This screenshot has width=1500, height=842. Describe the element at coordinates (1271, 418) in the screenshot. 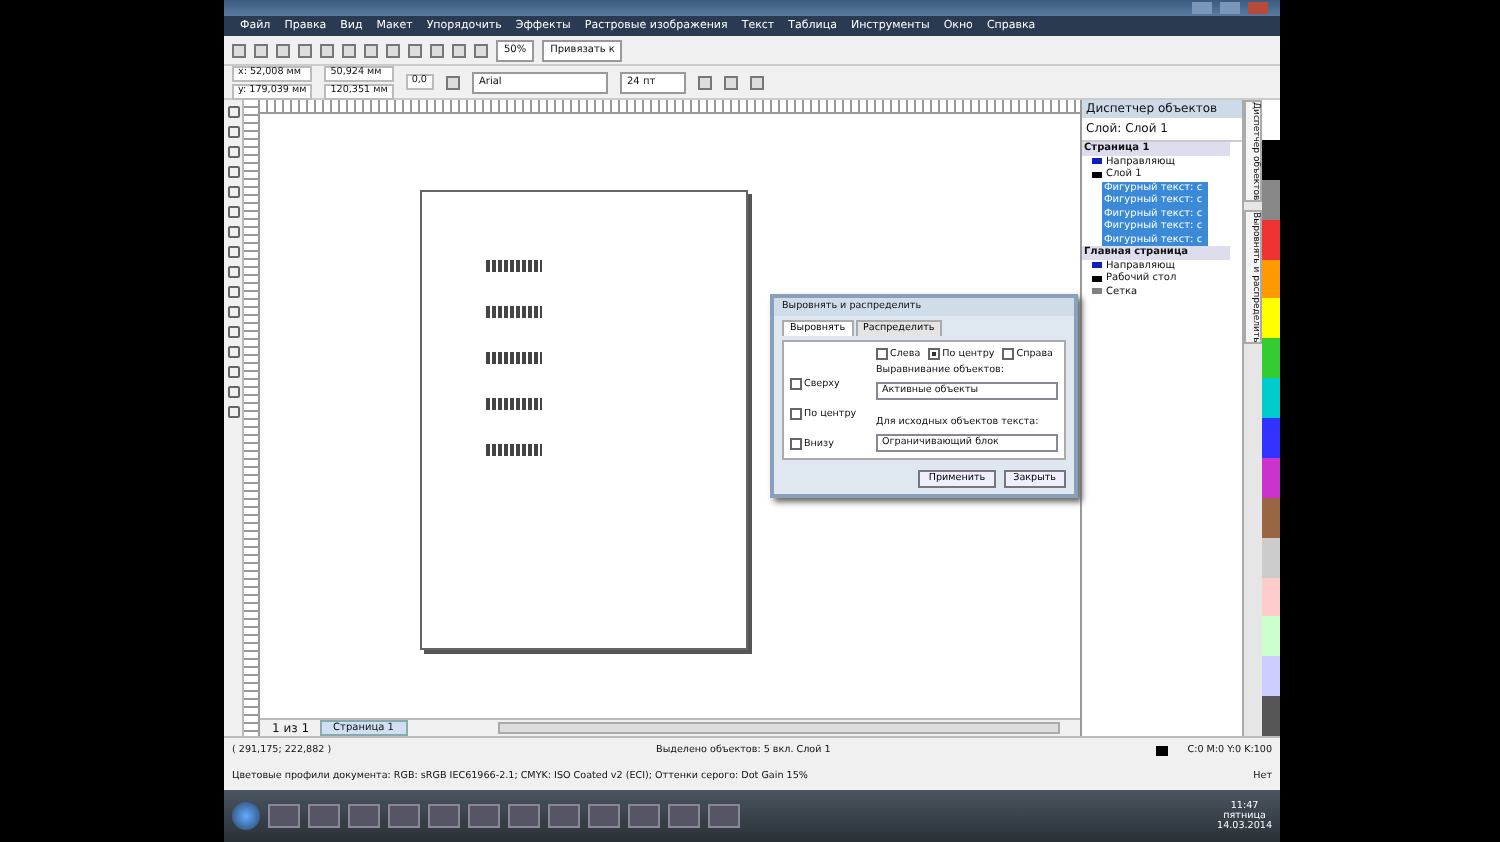

I see `color-palette` at that location.